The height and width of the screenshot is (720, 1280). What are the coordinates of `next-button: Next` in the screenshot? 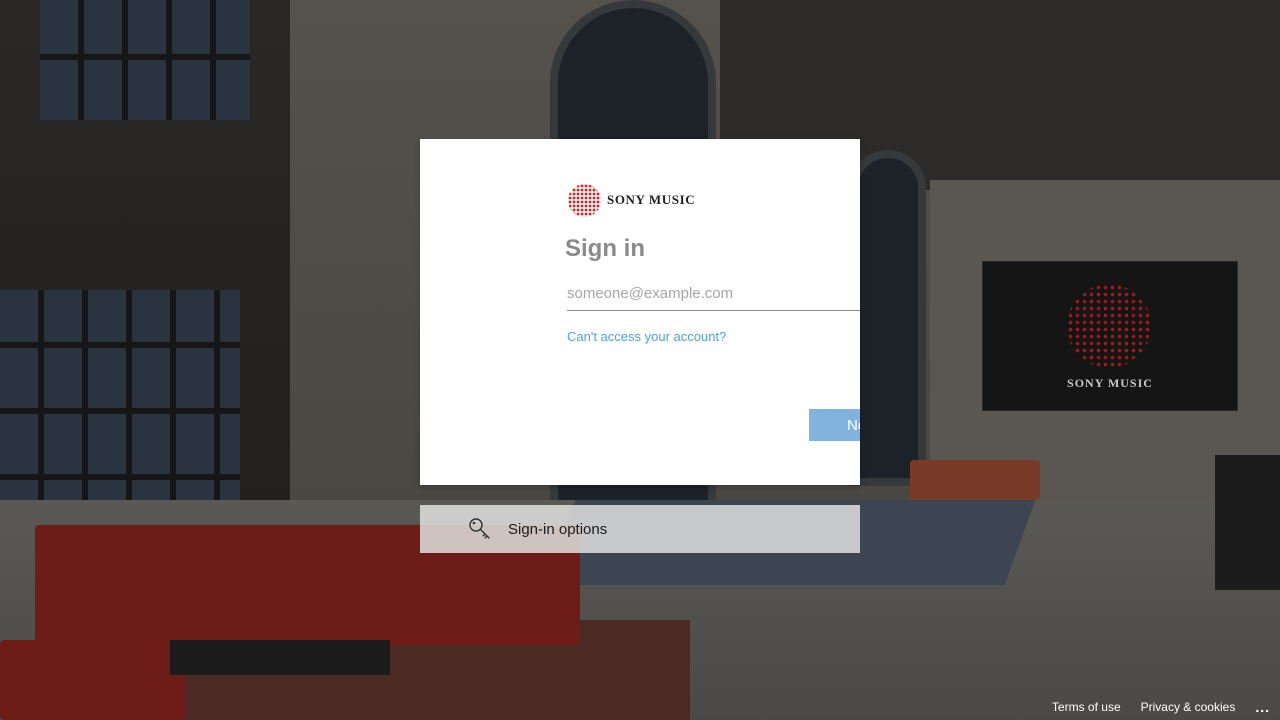 It's located at (834, 425).